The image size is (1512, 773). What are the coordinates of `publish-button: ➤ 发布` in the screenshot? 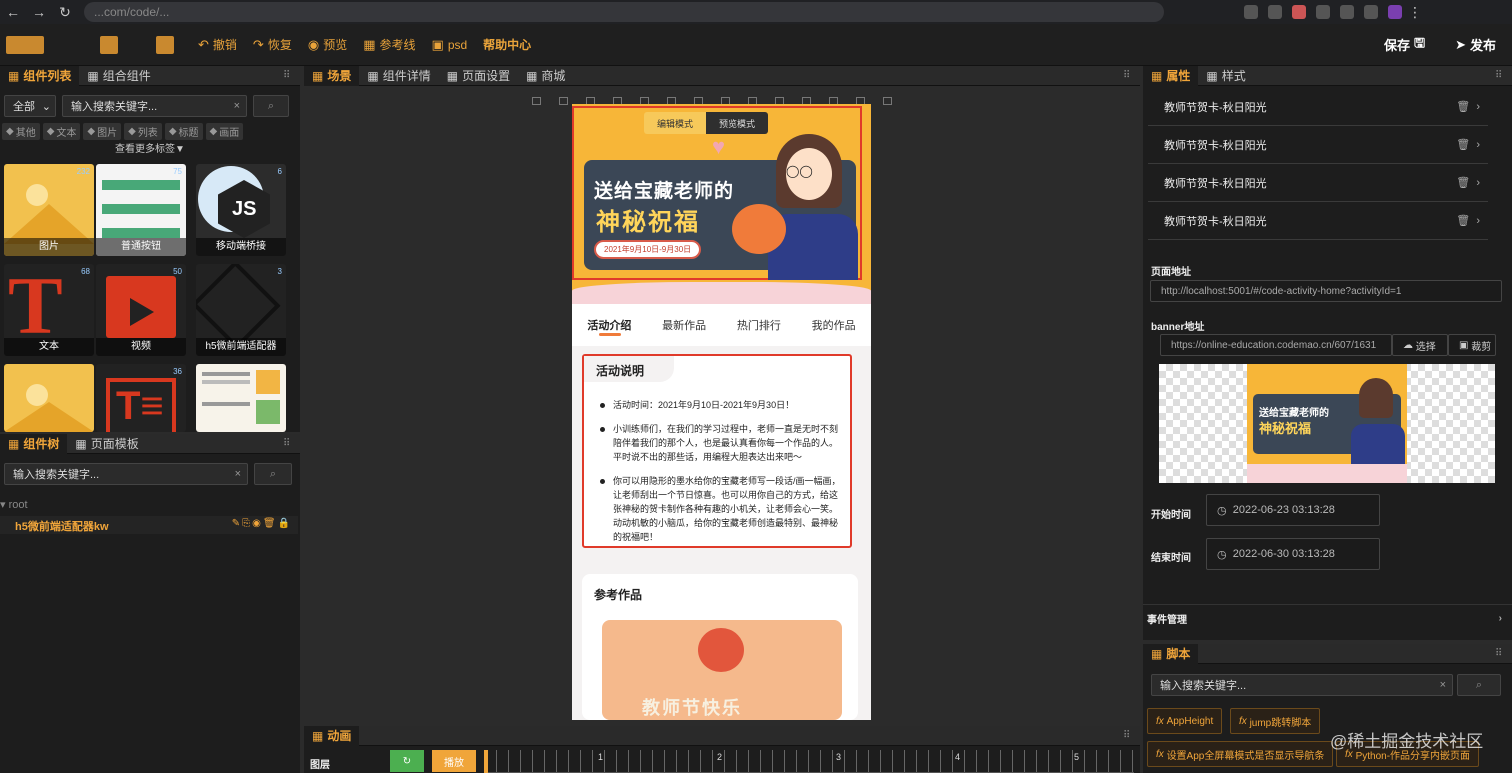 It's located at (1475, 44).